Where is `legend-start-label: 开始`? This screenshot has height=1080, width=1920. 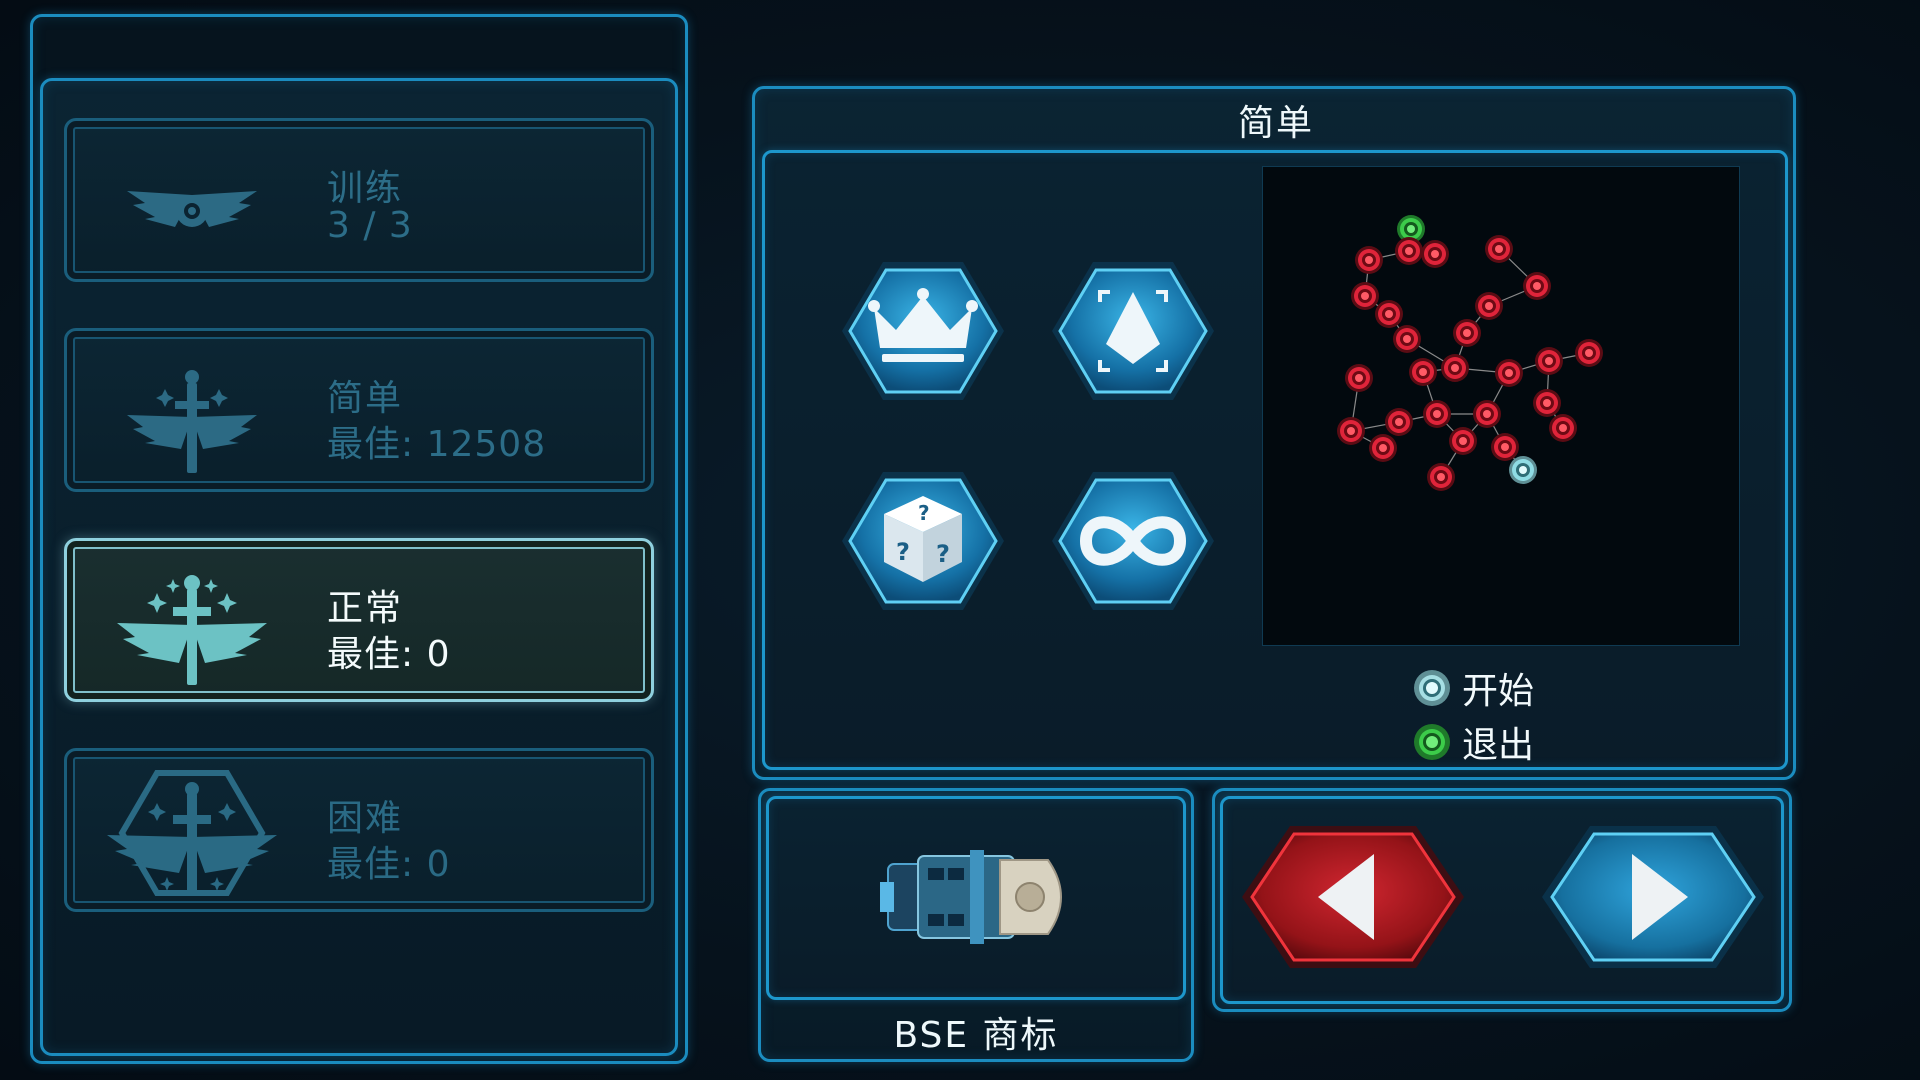 legend-start-label: 开始 is located at coordinates (1498, 691).